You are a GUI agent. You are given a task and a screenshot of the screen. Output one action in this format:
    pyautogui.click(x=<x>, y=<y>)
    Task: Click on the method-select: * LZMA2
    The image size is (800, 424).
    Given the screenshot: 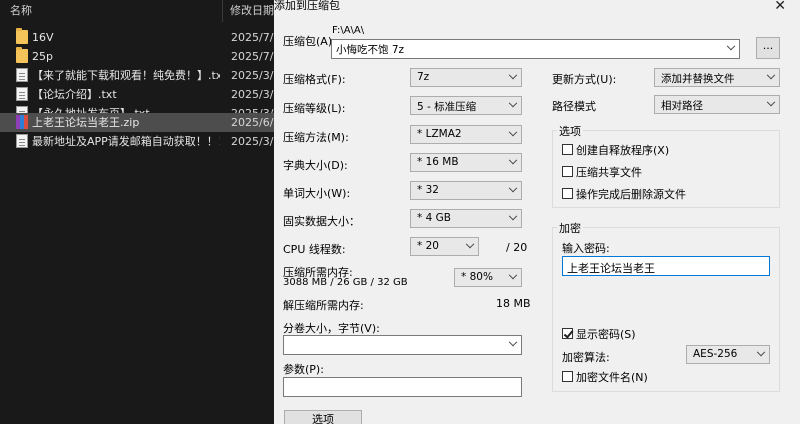 What is the action you would take?
    pyautogui.click(x=466, y=134)
    